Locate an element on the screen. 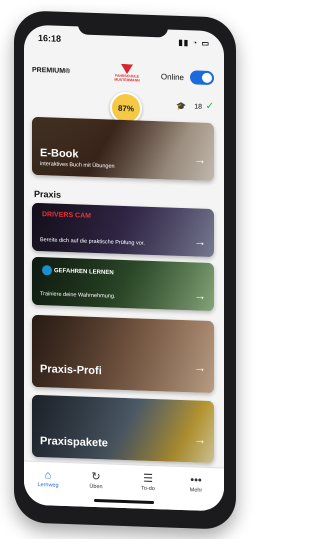 This screenshot has width=320, height=539. praxis-profi-title: Praxis-Profi is located at coordinates (71, 370).